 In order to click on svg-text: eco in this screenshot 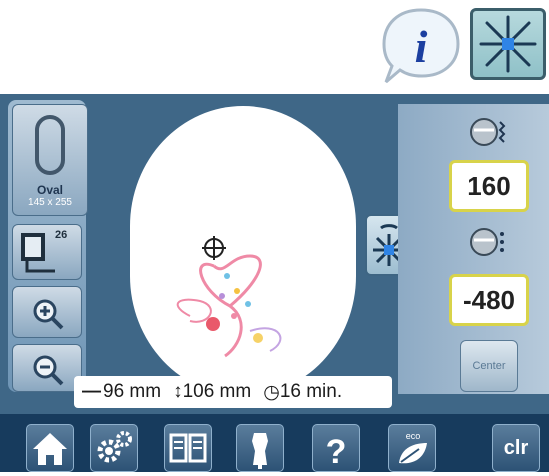, I will do `click(413, 436)`.